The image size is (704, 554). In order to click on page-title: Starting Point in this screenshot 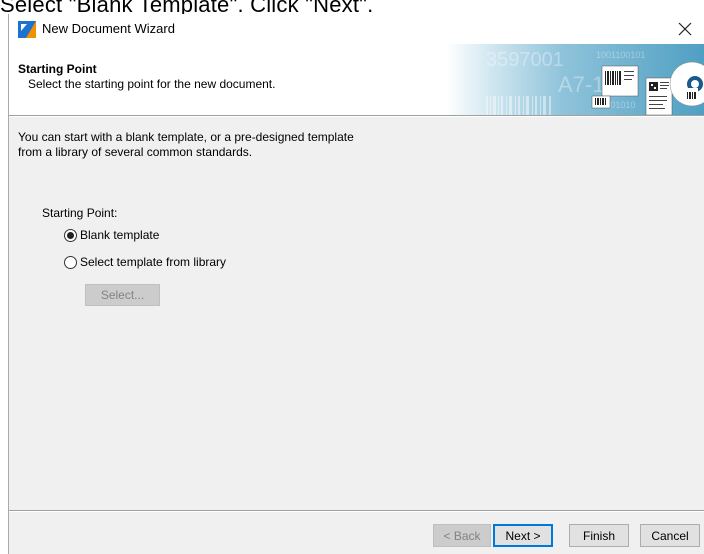, I will do `click(57, 69)`.